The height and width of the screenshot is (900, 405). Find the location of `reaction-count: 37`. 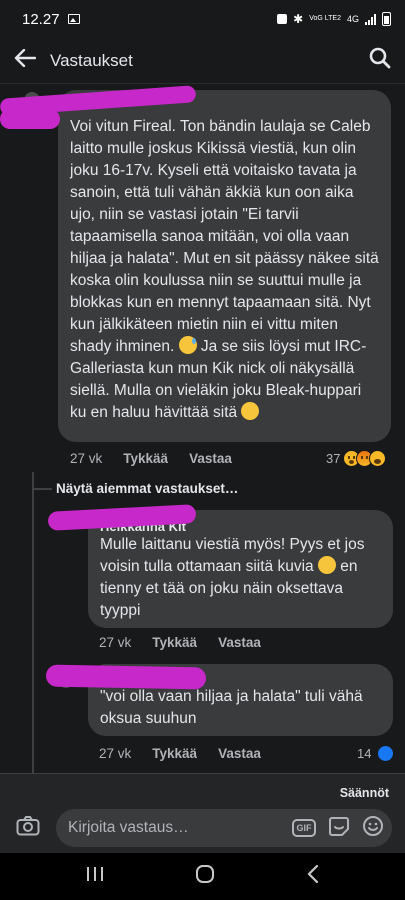

reaction-count: 37 is located at coordinates (333, 458).